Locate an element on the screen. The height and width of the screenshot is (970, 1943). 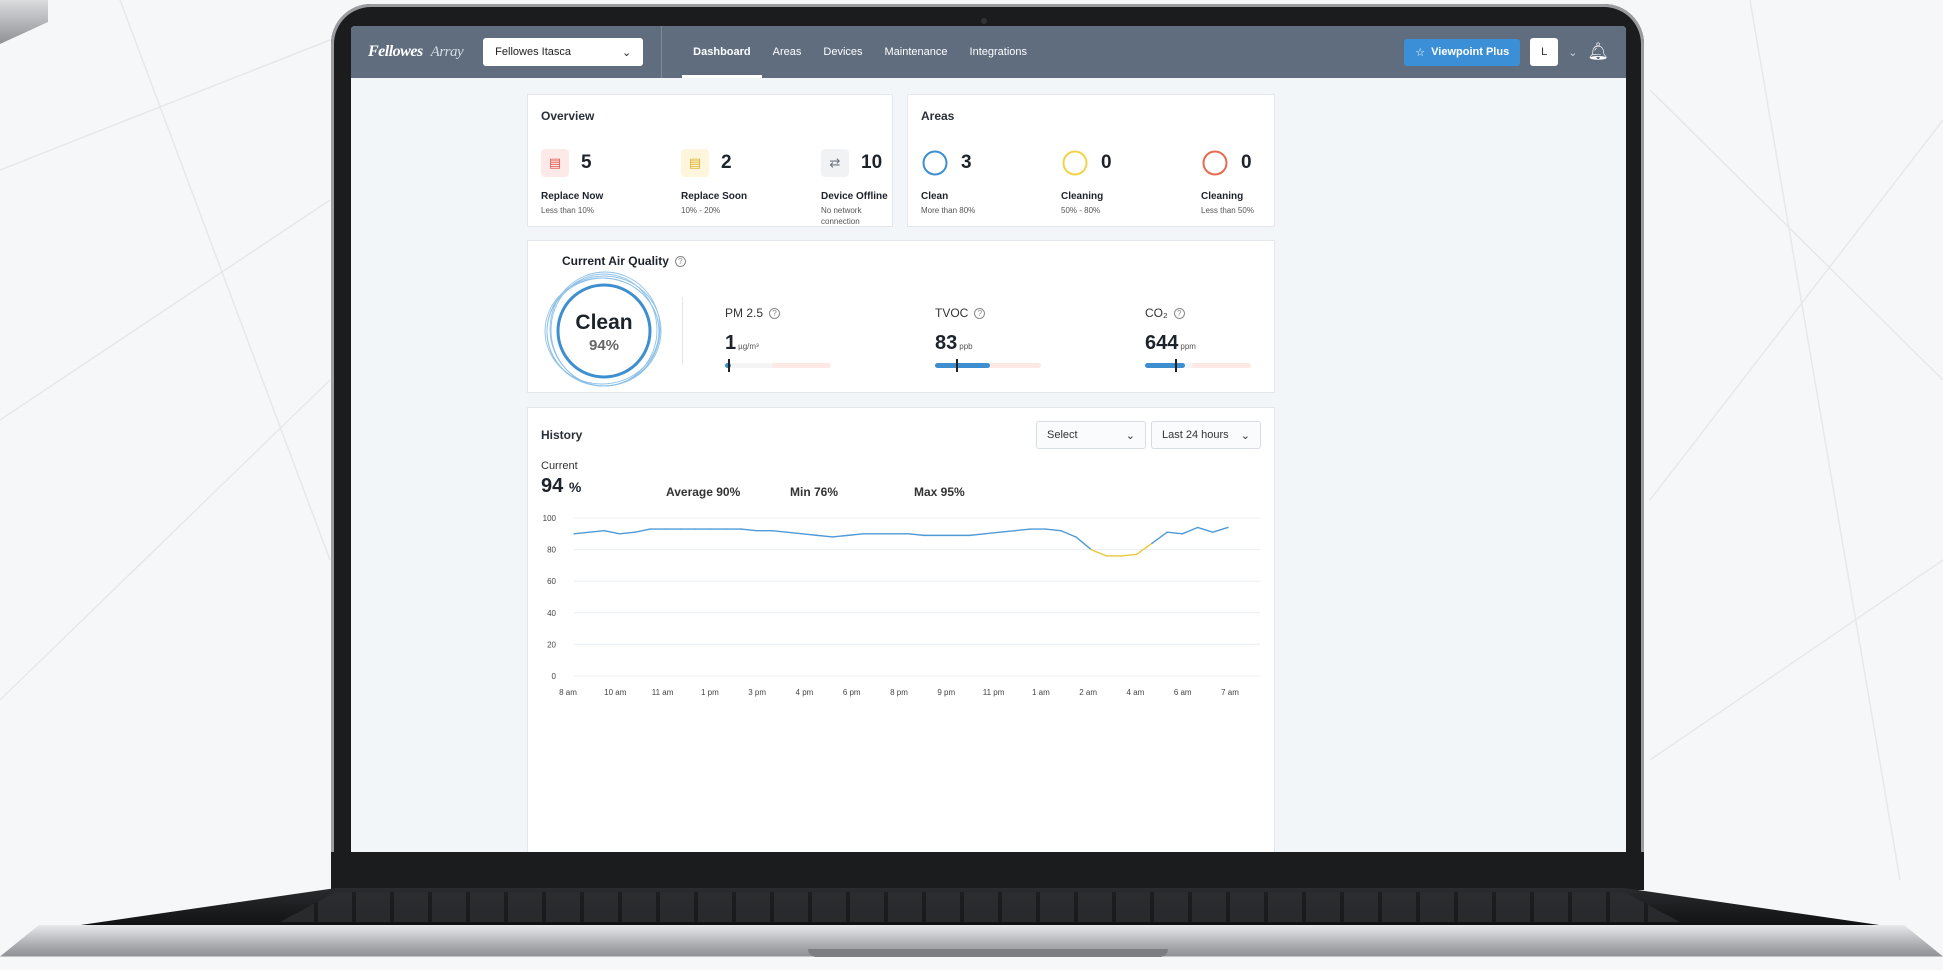
laptop-notch is located at coordinates (988, 953).